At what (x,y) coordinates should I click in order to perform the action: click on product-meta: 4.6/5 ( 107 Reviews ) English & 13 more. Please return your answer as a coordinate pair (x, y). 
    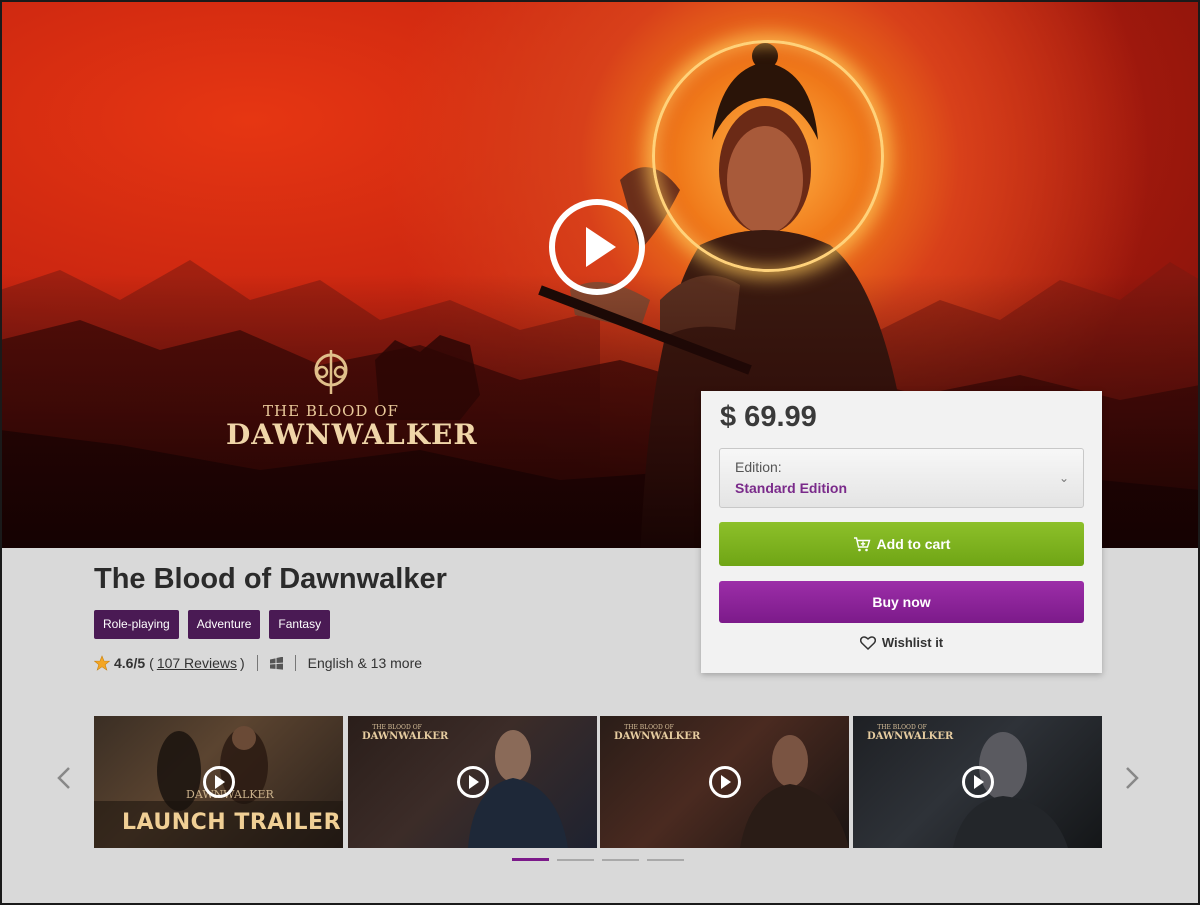
    Looking at the image, I should click on (258, 663).